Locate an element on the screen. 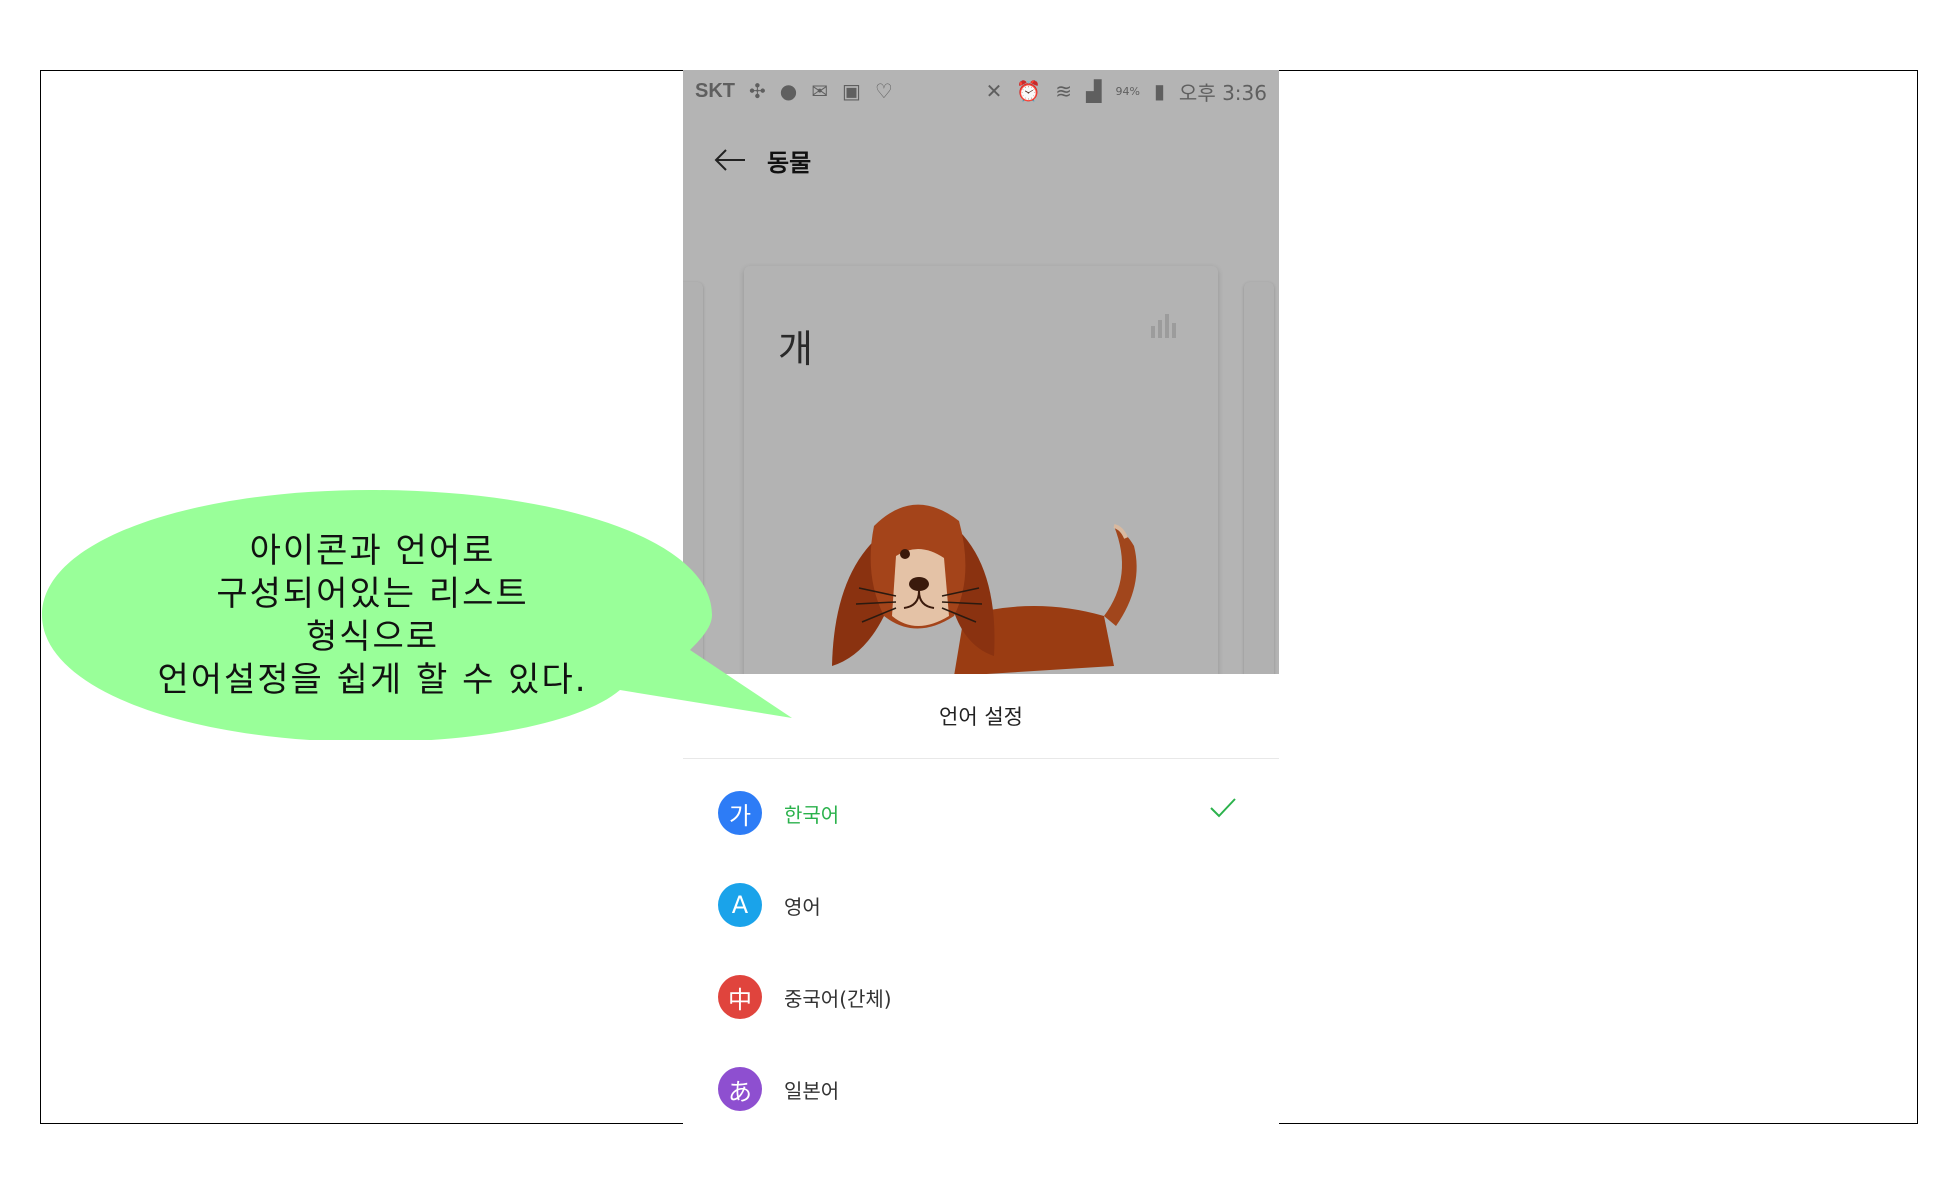 This screenshot has height=1200, width=1956. notification-app-icon: ✣ is located at coordinates (757, 91).